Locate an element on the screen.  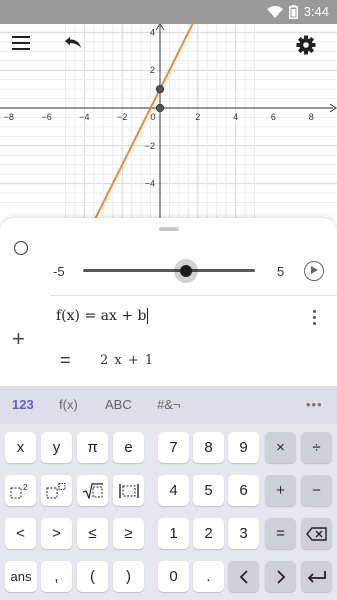
key-label: = is located at coordinates (280, 533).